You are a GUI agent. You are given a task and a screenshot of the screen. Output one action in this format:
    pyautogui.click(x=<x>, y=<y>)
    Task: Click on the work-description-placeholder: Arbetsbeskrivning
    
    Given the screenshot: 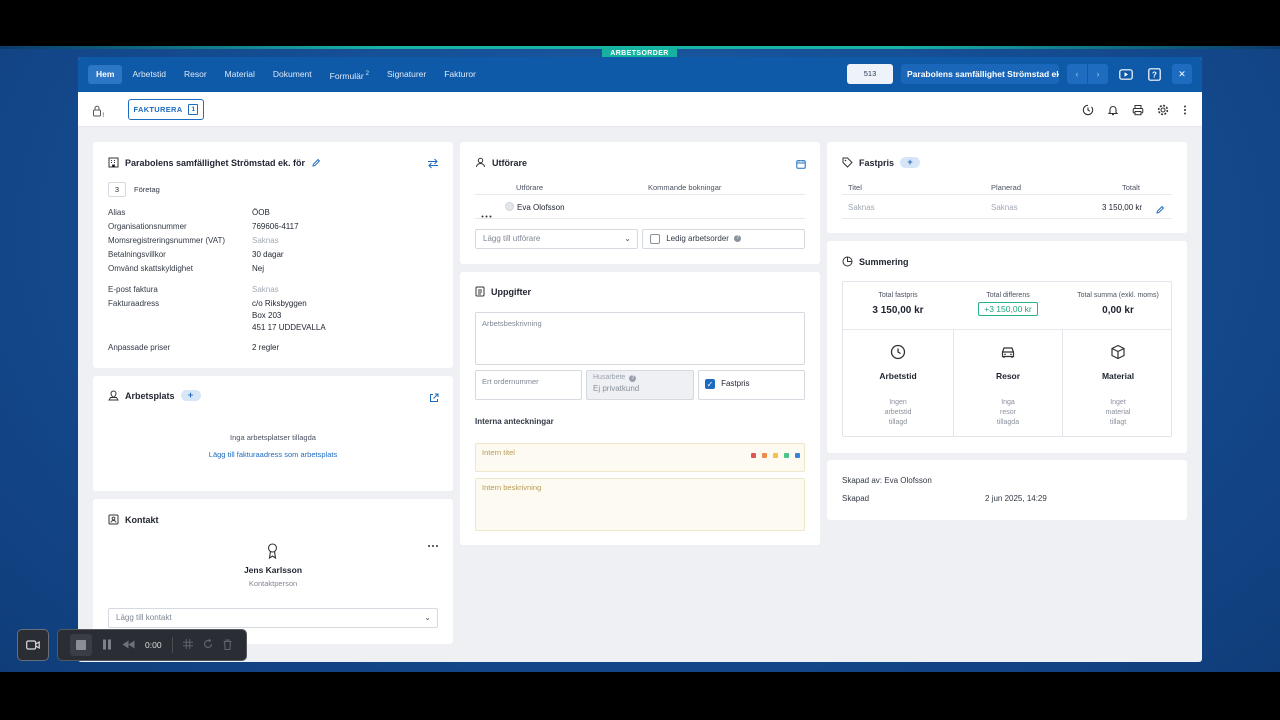 What is the action you would take?
    pyautogui.click(x=512, y=323)
    